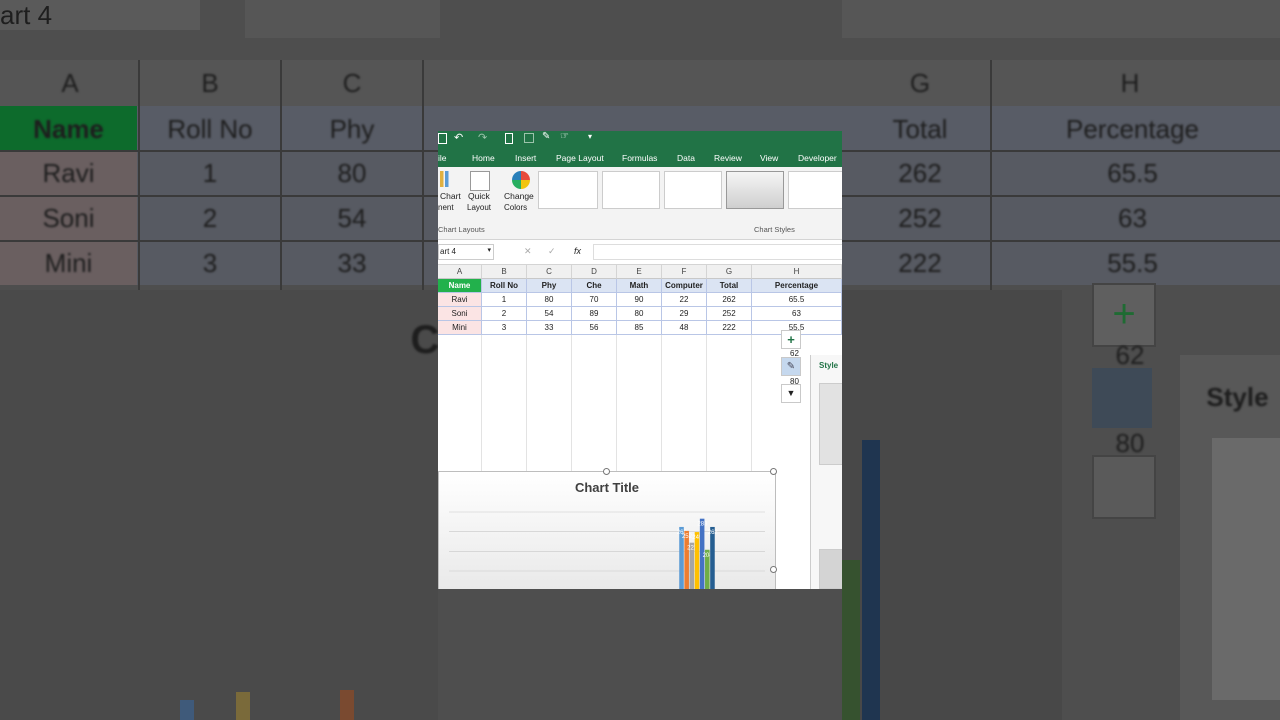 Image resolution: width=1280 pixels, height=720 pixels. Describe the element at coordinates (521, 180) in the screenshot. I see `change-colors-icon` at that location.